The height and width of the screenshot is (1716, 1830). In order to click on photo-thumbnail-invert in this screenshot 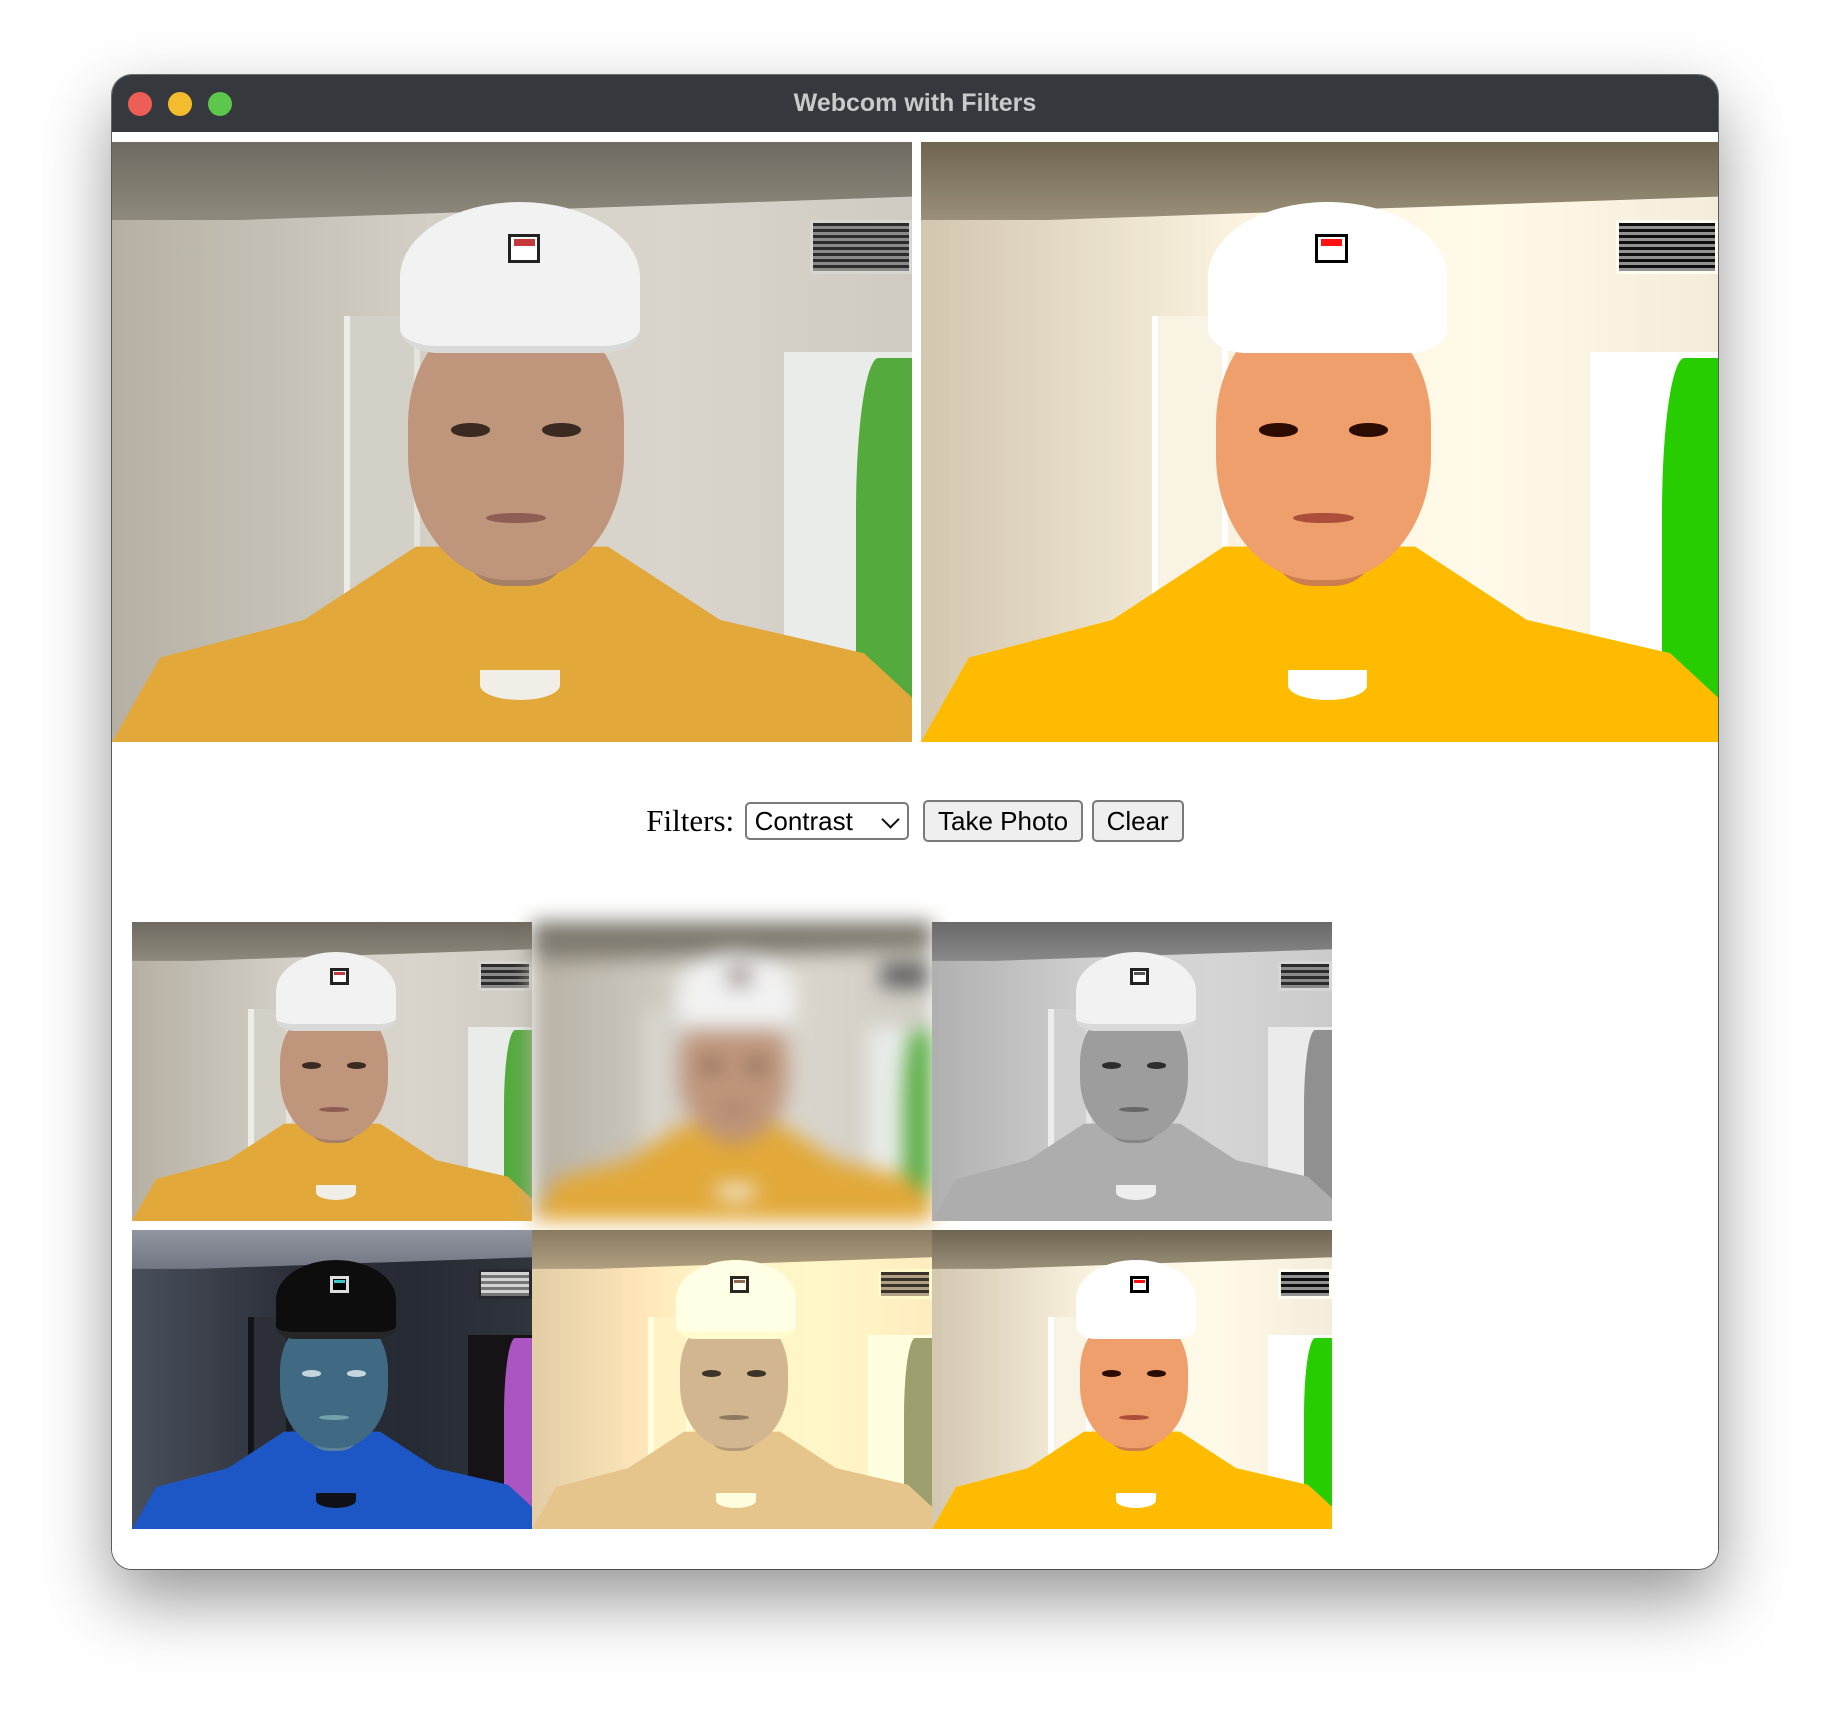, I will do `click(332, 1379)`.